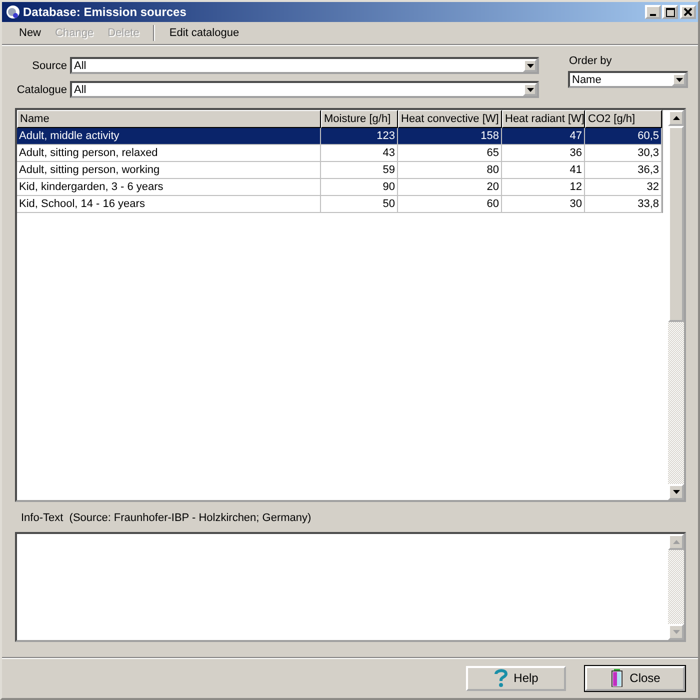 The width and height of the screenshot is (700, 700). I want to click on close-icon, so click(688, 12).